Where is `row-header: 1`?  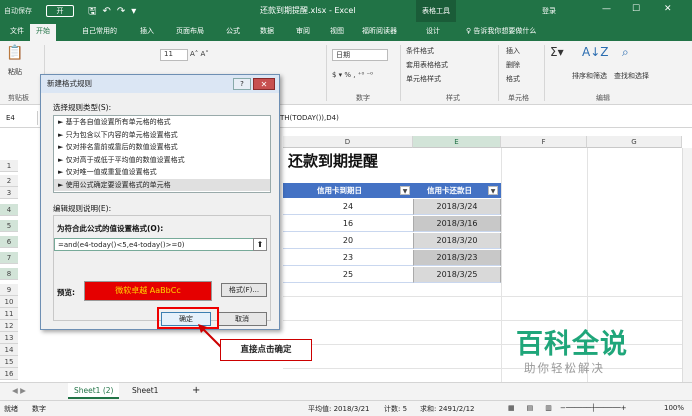 row-header: 1 is located at coordinates (9, 166).